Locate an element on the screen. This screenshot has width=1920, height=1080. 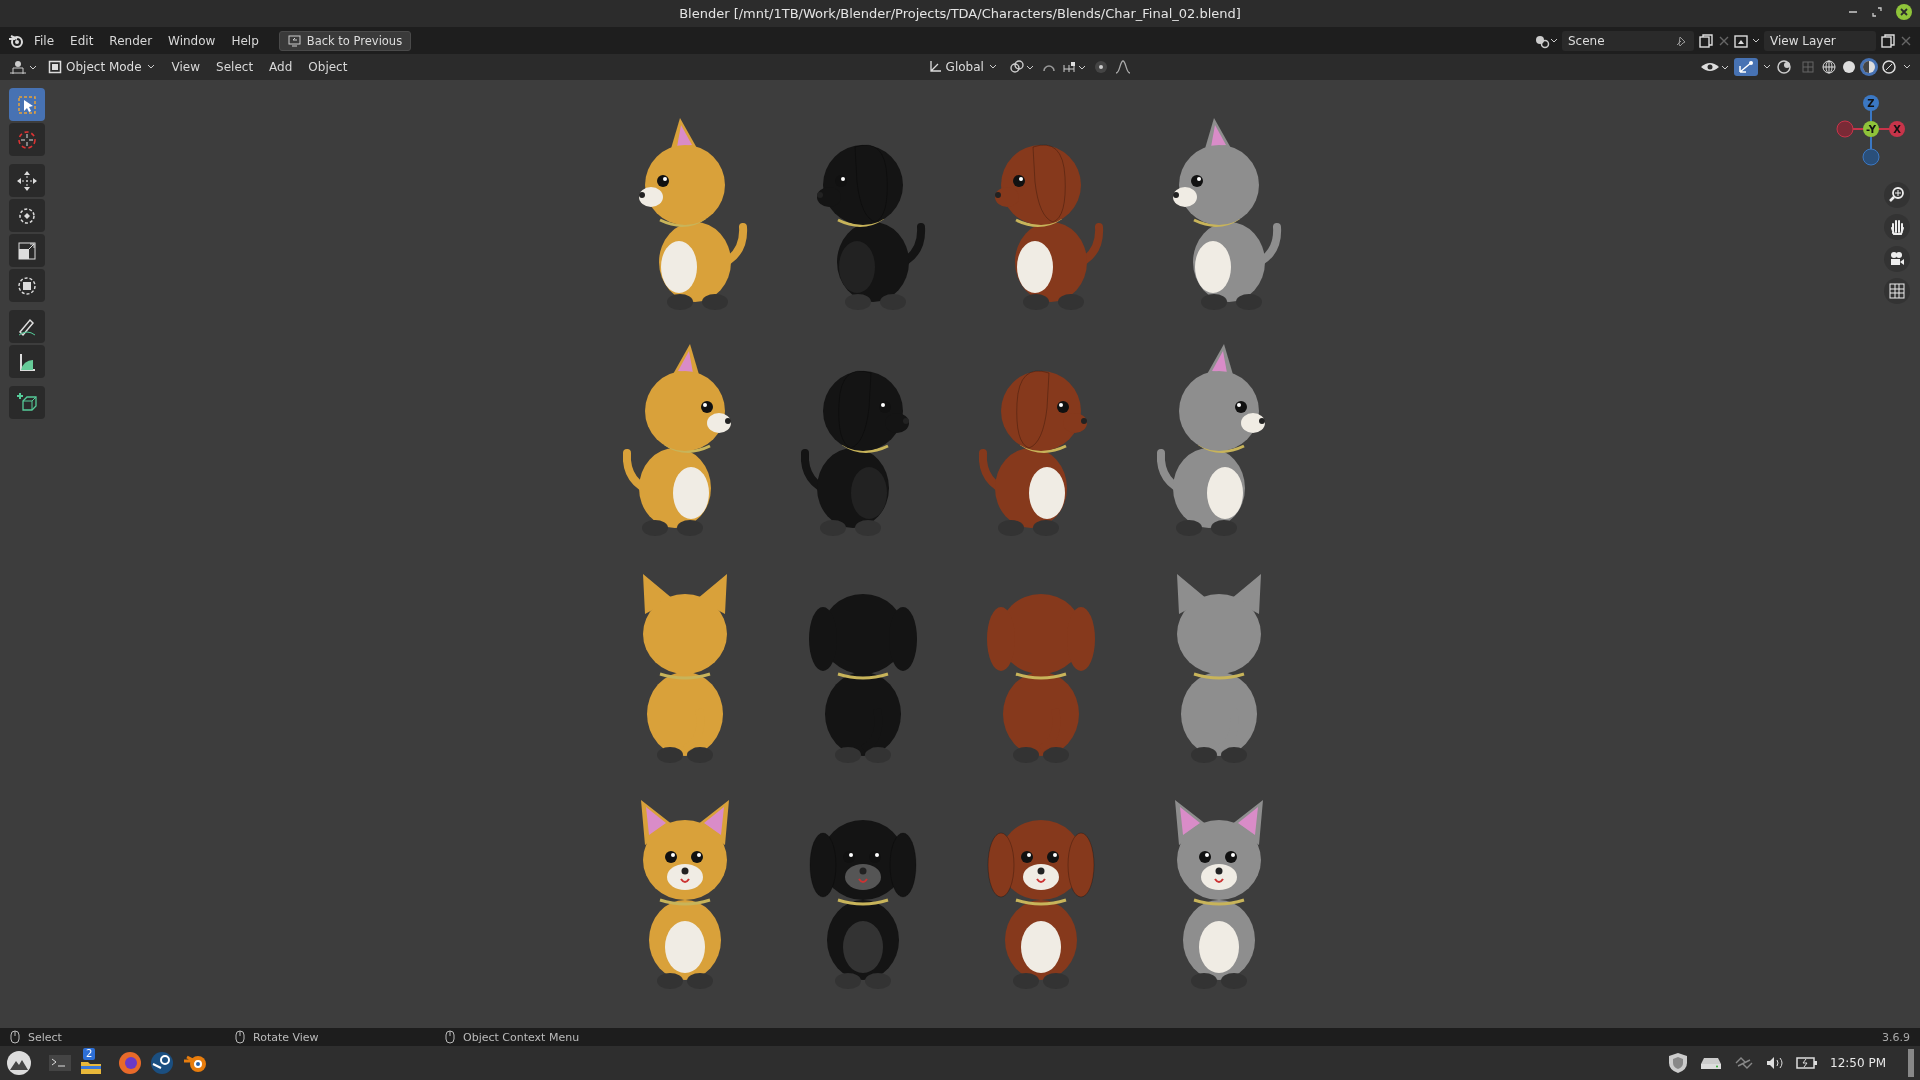
close-button is located at coordinates (1904, 12).